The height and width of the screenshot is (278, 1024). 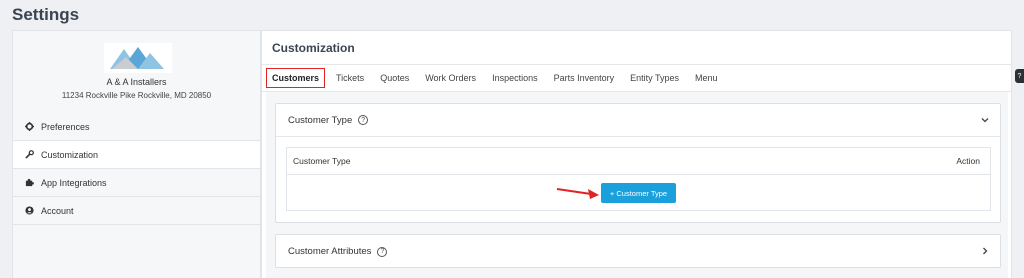 I want to click on company-logo, so click(x=138, y=58).